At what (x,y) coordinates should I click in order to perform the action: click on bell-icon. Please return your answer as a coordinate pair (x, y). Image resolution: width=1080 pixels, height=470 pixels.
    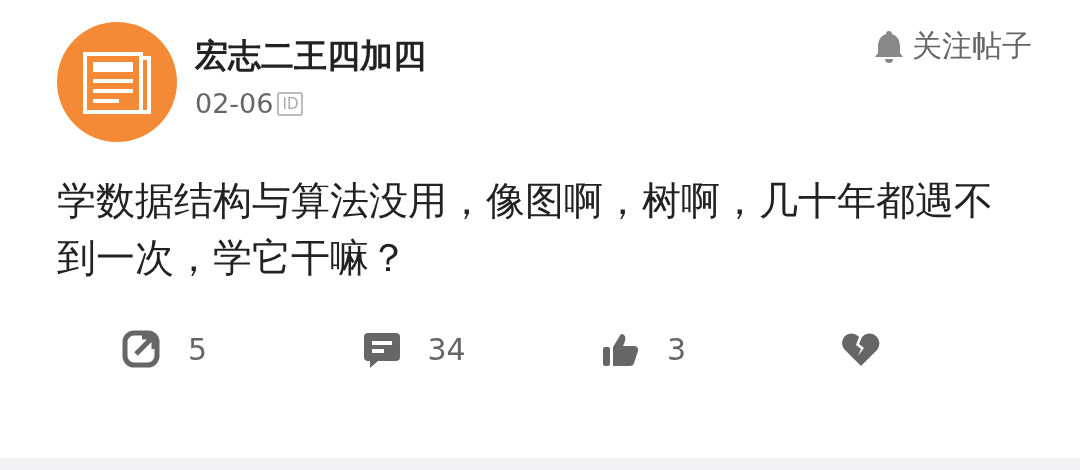
    Looking at the image, I should click on (889, 46).